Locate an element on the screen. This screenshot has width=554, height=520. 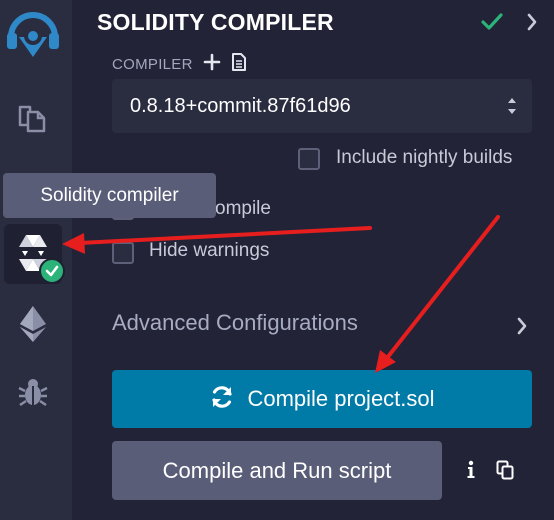
compile-and-run-label: Compile and Run script is located at coordinates (277, 470).